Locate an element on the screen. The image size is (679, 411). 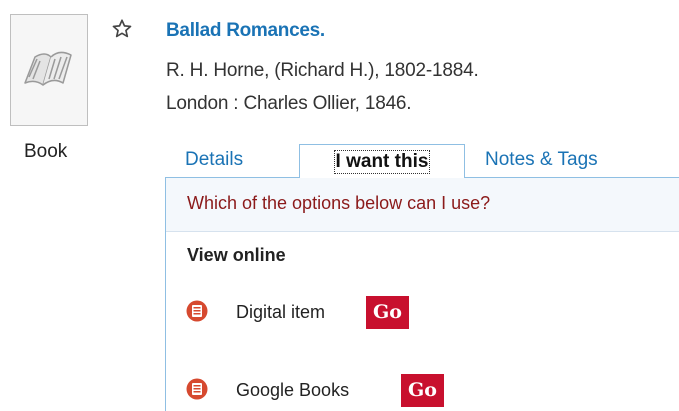
options-question-bar: Which of the options below can I use? is located at coordinates (422, 205).